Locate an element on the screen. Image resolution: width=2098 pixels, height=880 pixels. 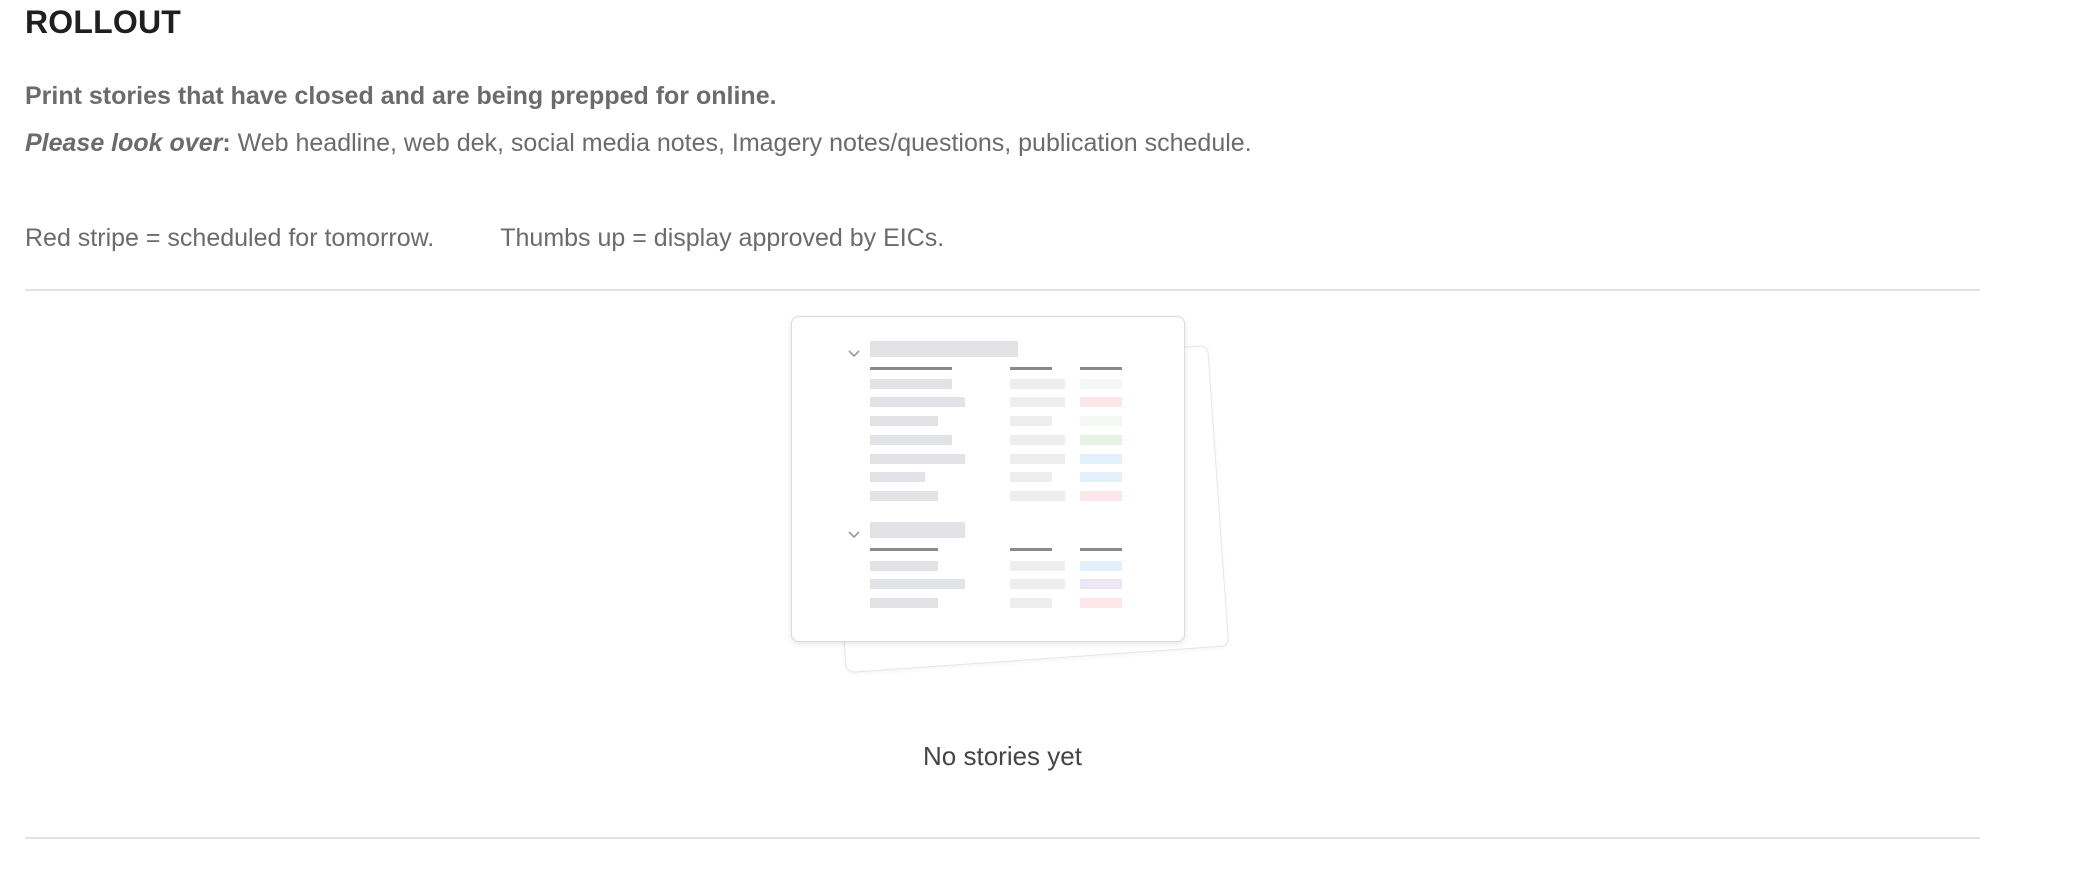
legend-thumbs-up: Thumbs up = display approved by EICs. is located at coordinates (722, 238).